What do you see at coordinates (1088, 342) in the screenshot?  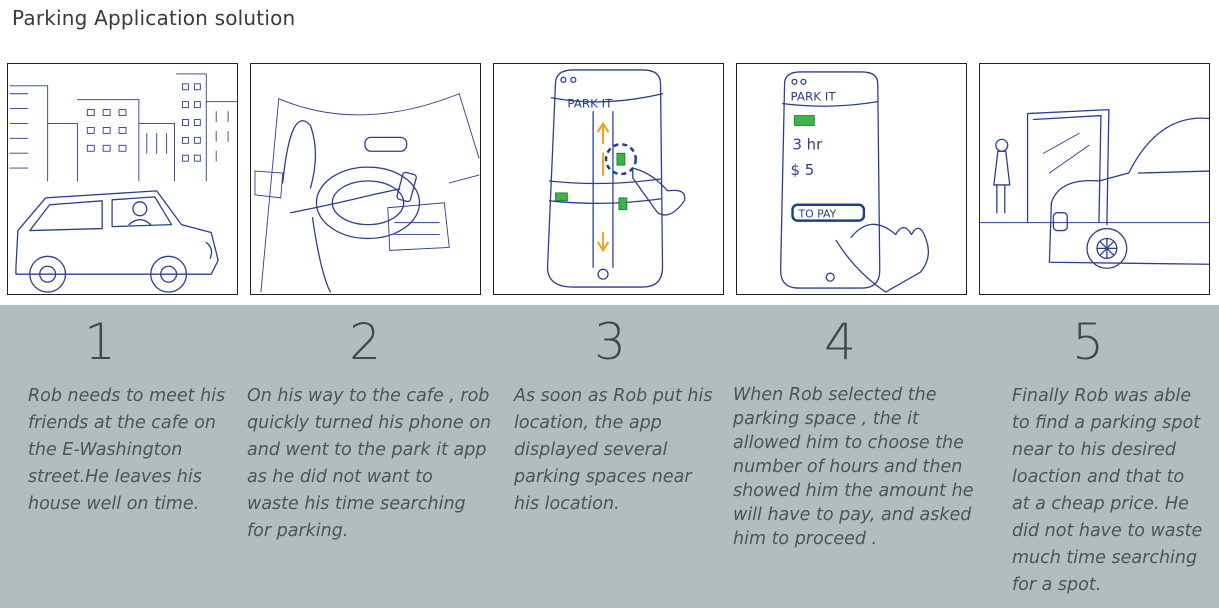 I see `step-number-5: 5` at bounding box center [1088, 342].